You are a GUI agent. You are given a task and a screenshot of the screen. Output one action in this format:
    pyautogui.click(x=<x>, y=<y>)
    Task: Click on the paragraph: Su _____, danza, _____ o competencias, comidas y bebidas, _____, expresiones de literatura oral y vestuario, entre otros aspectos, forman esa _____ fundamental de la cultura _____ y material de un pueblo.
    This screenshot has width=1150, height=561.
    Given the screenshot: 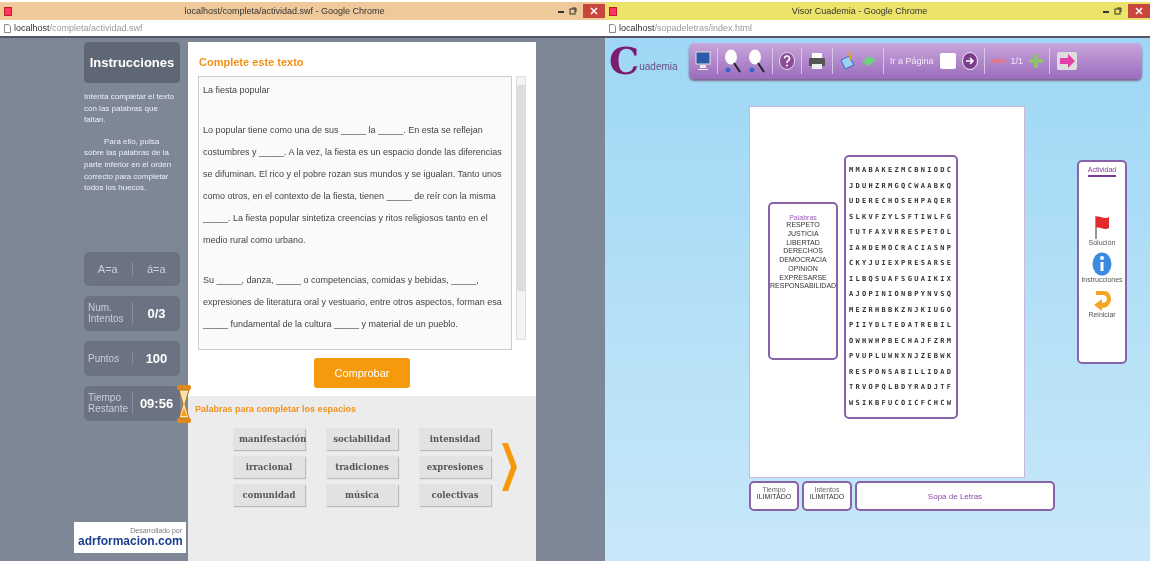 What is the action you would take?
    pyautogui.click(x=353, y=302)
    